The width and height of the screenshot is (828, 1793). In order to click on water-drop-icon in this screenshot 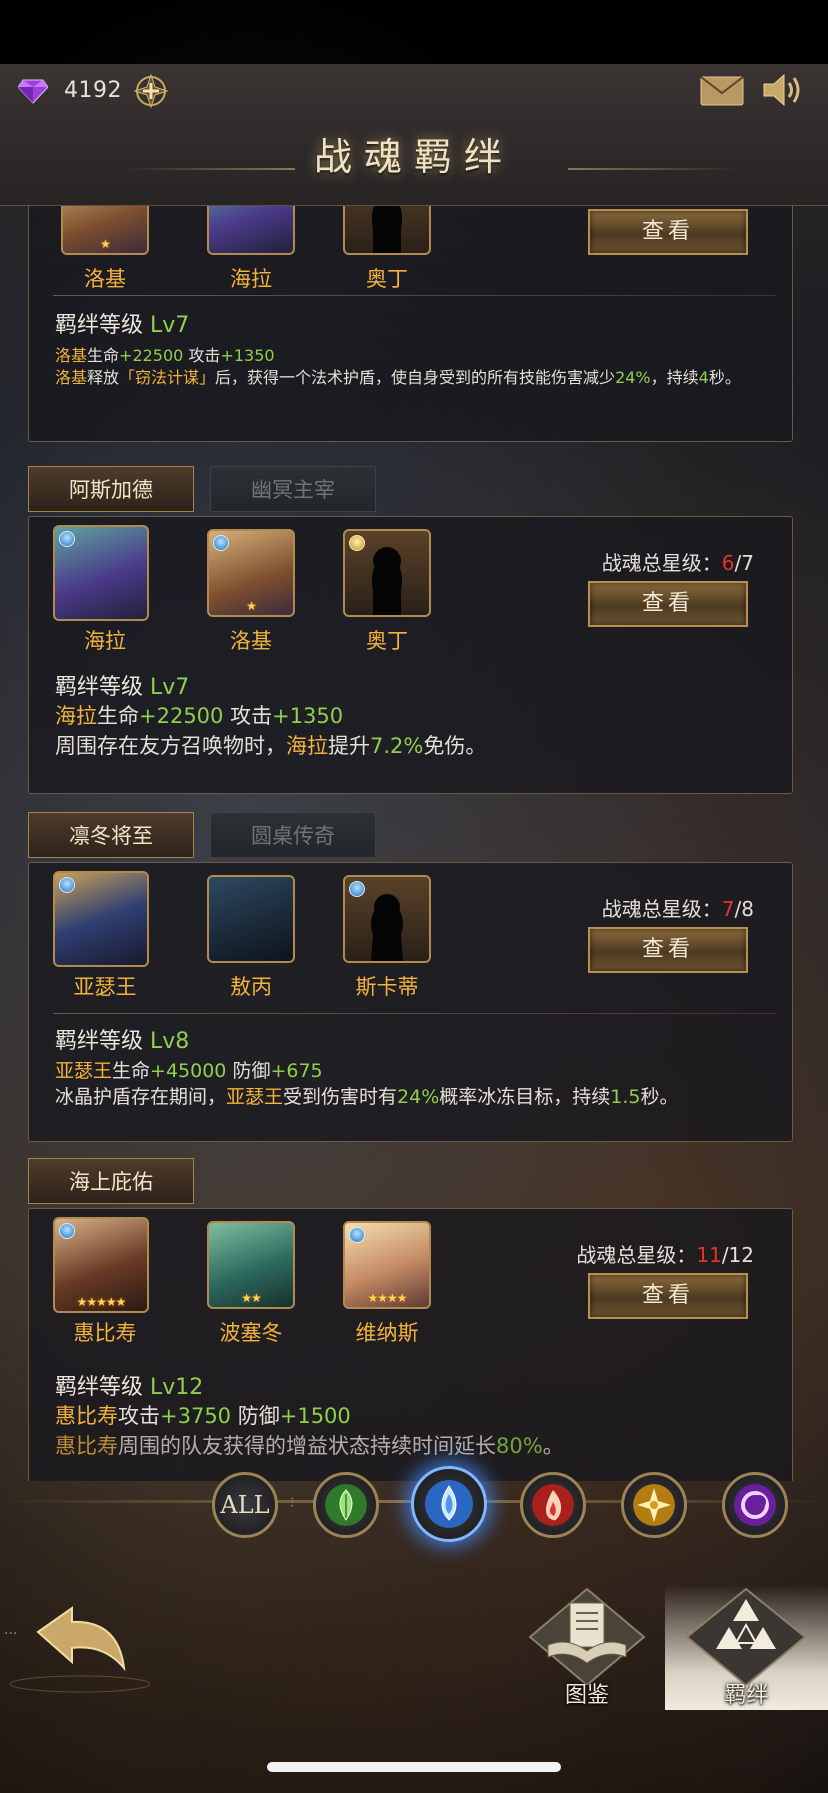, I will do `click(449, 1504)`.